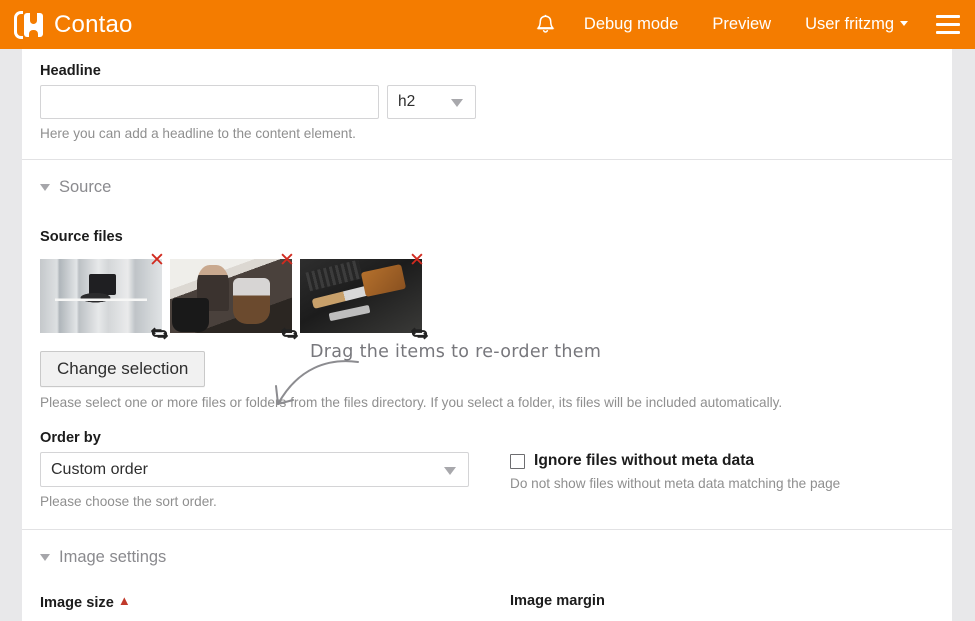 Image resolution: width=975 pixels, height=621 pixels. I want to click on ignore-meta-checkbox, so click(517, 461).